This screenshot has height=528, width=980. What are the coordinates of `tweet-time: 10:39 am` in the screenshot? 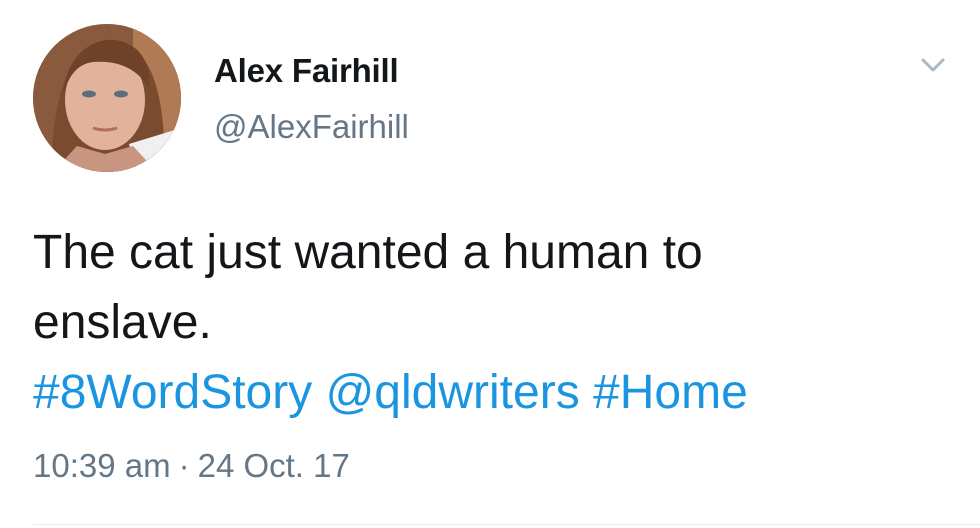 It's located at (102, 465).